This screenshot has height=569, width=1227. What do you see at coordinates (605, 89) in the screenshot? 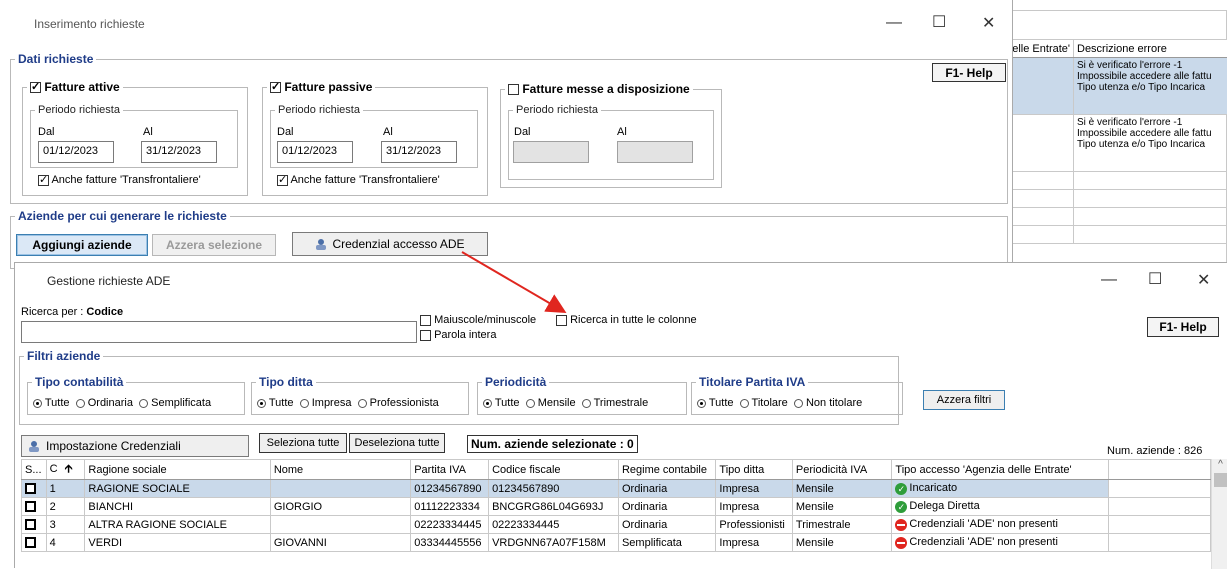
I see `fatture-messe-label: Fatture messe a disposizione` at bounding box center [605, 89].